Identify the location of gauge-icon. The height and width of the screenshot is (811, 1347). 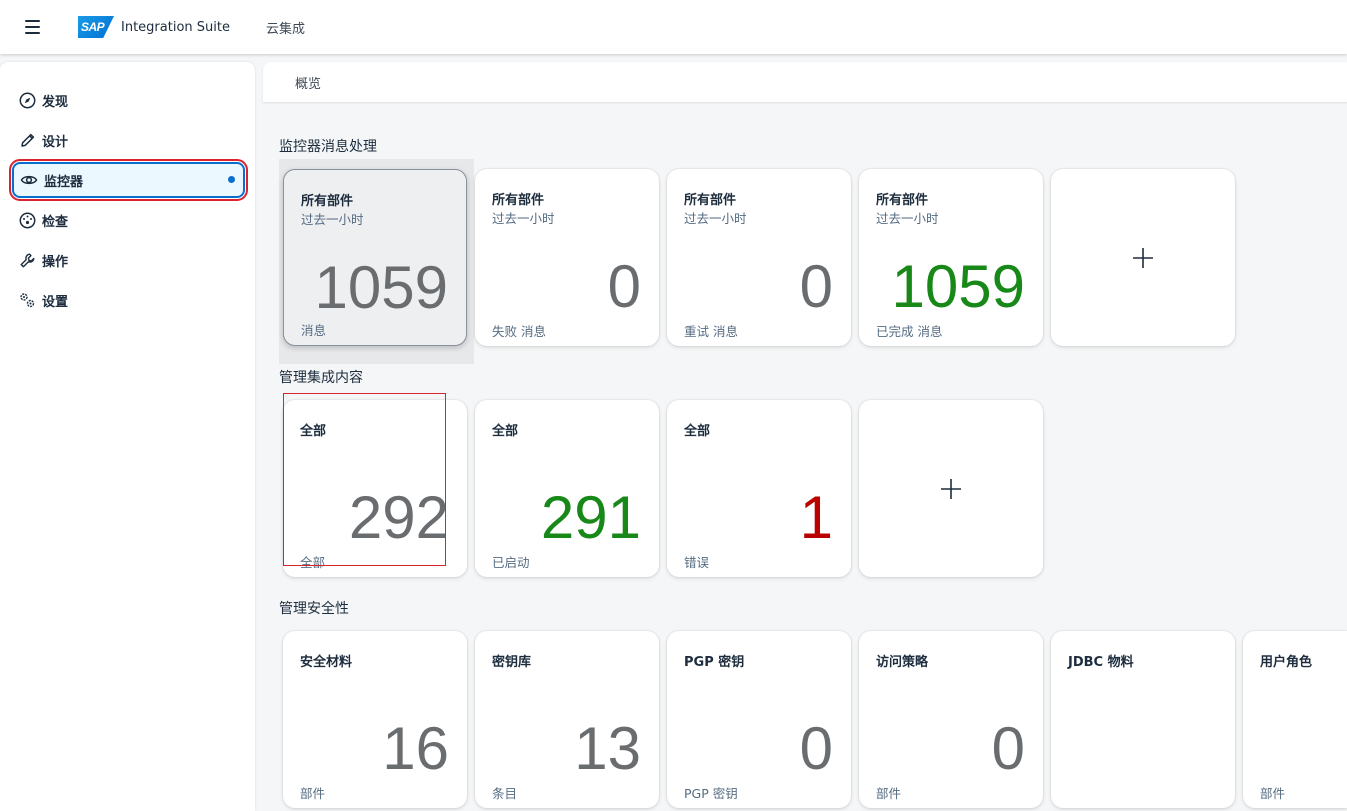
(27, 220).